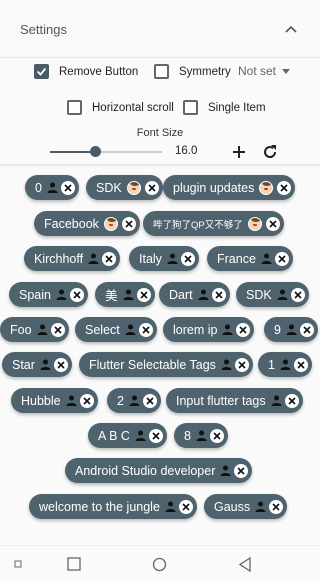 This screenshot has width=320, height=583. Describe the element at coordinates (120, 107) in the screenshot. I see `horizontal-scroll-option: Horizontal scroll` at that location.